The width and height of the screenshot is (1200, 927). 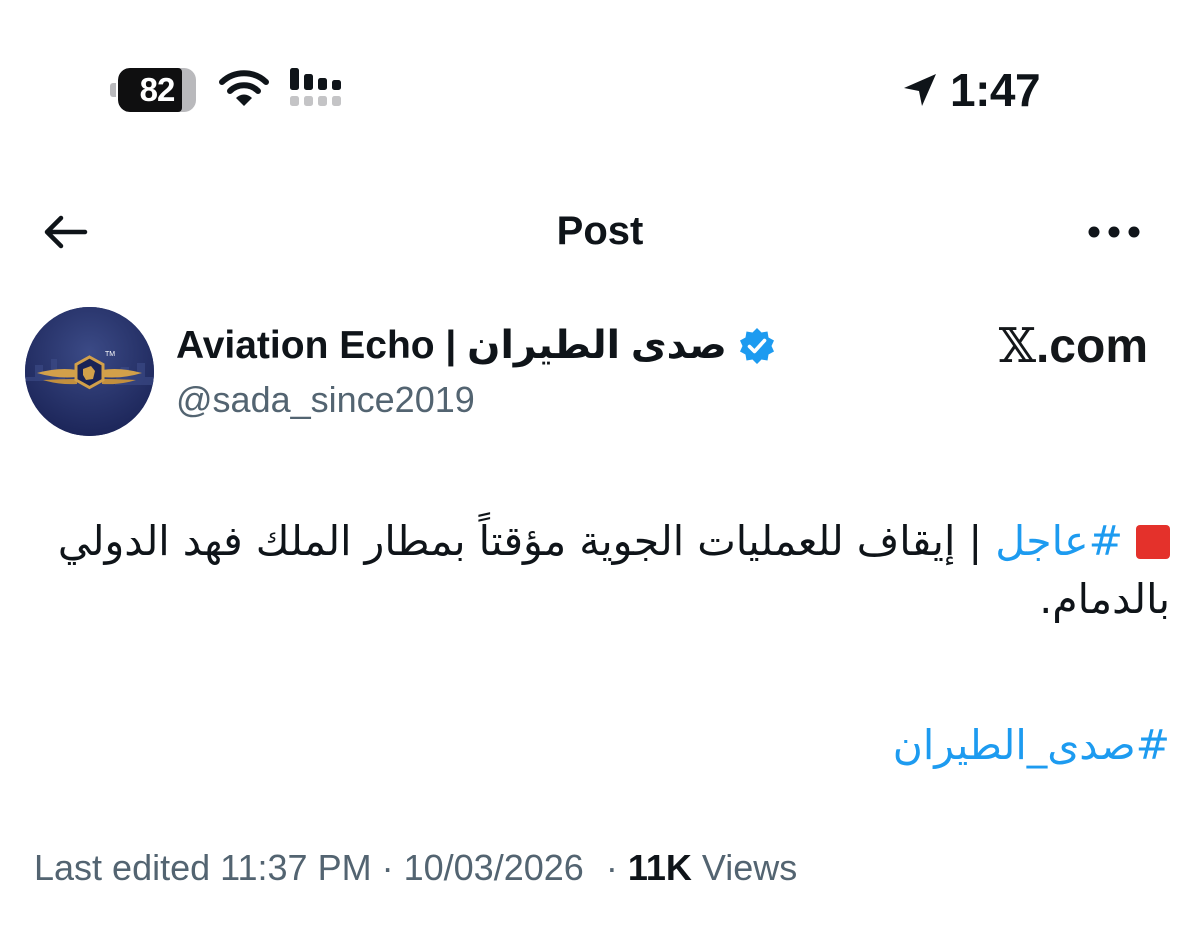 What do you see at coordinates (110, 354) in the screenshot?
I see `avatar-tm-mark: TM` at bounding box center [110, 354].